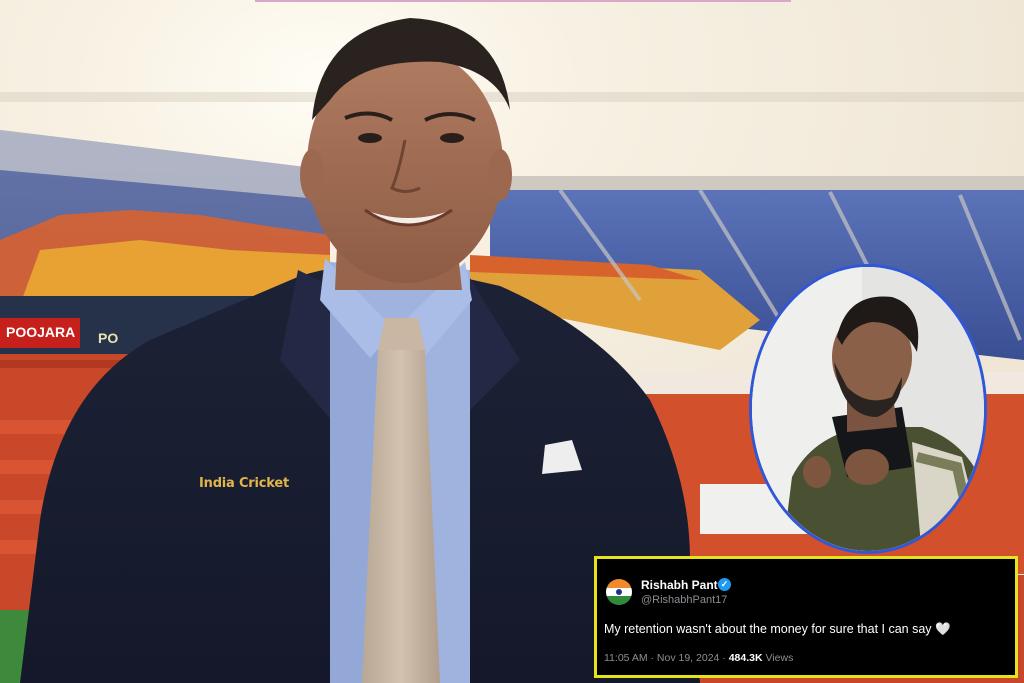 The width and height of the screenshot is (1024, 683). Describe the element at coordinates (666, 658) in the screenshot. I see `tweet-timestamp: 11:05 AM · Nov 19, 2024 ·` at that location.